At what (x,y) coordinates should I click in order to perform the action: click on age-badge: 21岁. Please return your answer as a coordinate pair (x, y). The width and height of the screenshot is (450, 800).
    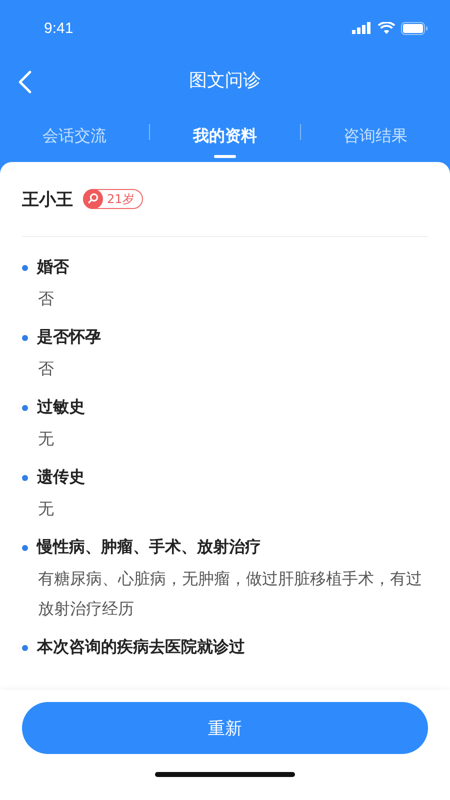
    Looking at the image, I should click on (113, 199).